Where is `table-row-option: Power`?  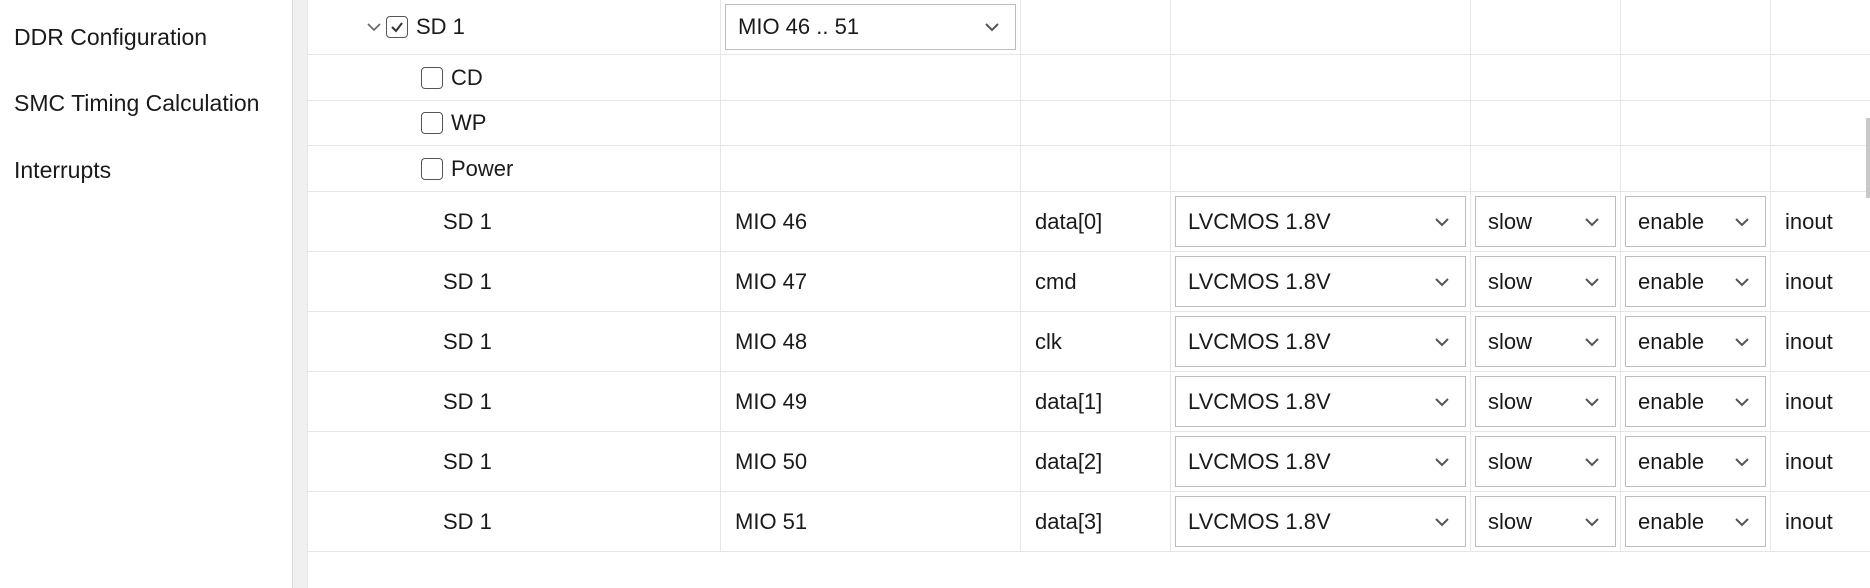 table-row-option: Power is located at coordinates (1089, 169).